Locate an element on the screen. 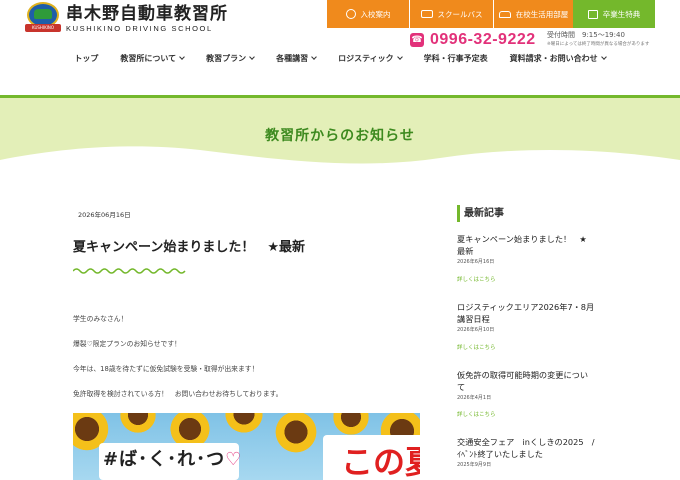 Image resolution: width=680 pixels, height=480 pixels. banner-hashtag: #ば･く･れ･つ♡ is located at coordinates (173, 459).